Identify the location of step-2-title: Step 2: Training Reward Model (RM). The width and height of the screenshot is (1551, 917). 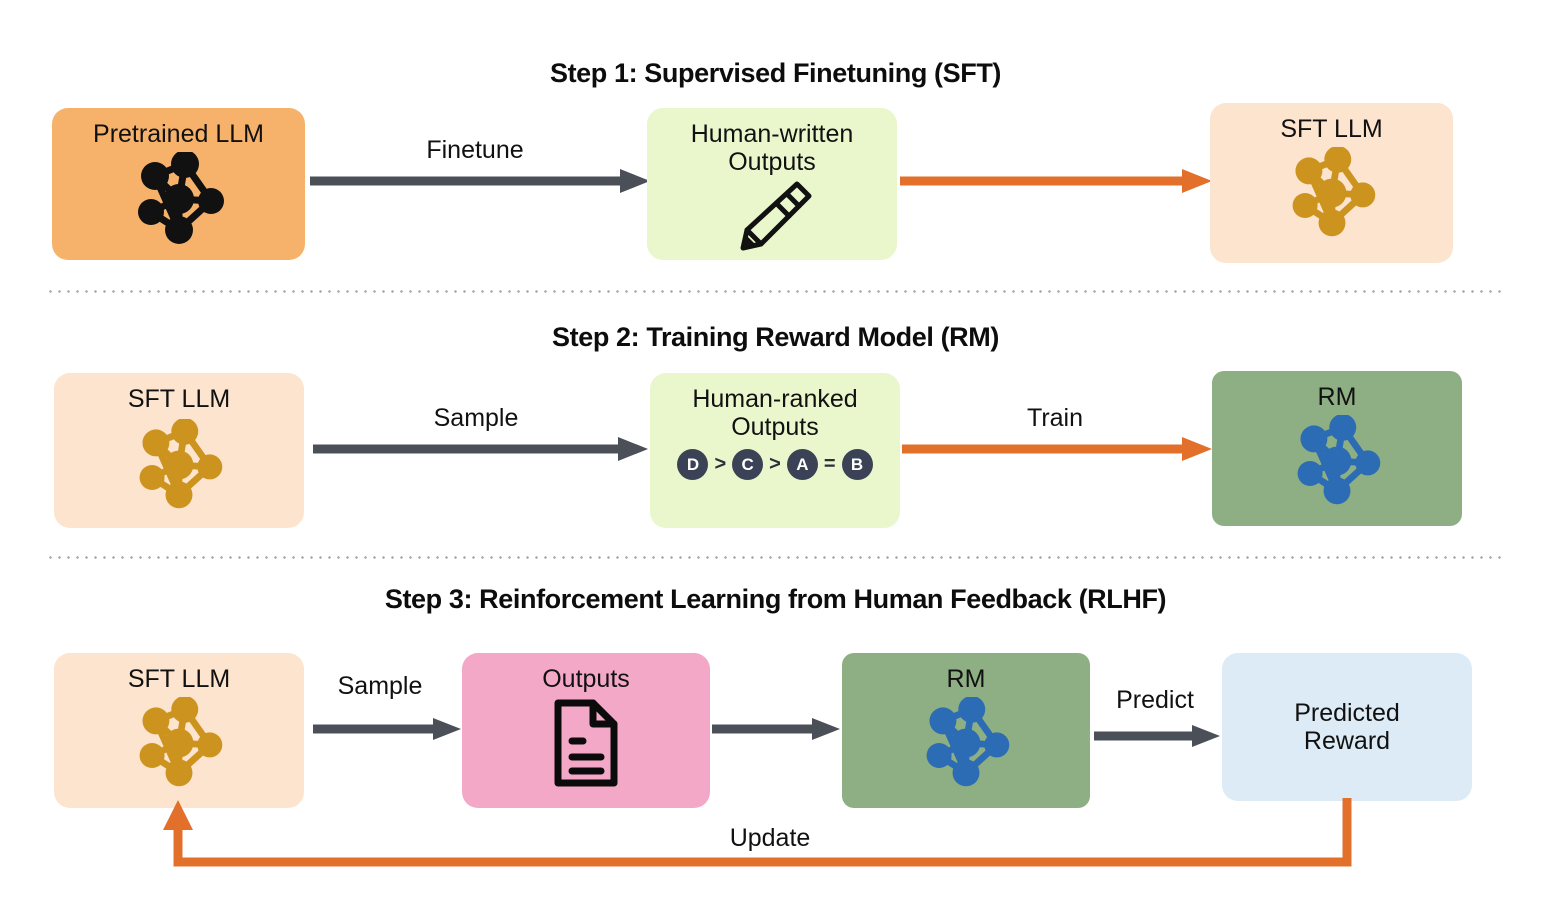
(775, 337).